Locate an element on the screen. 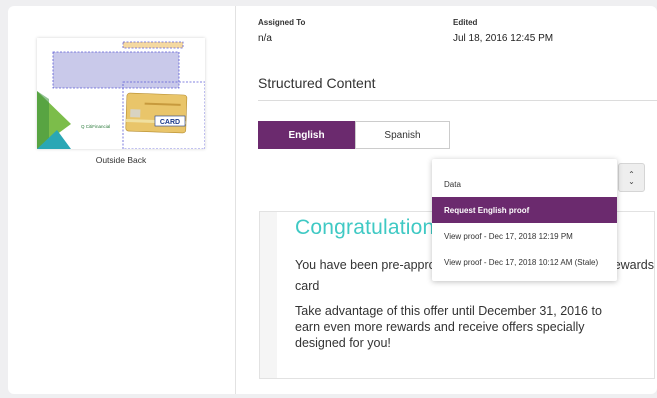 The height and width of the screenshot is (398, 657). tab-spanish: Spanish is located at coordinates (402, 135).